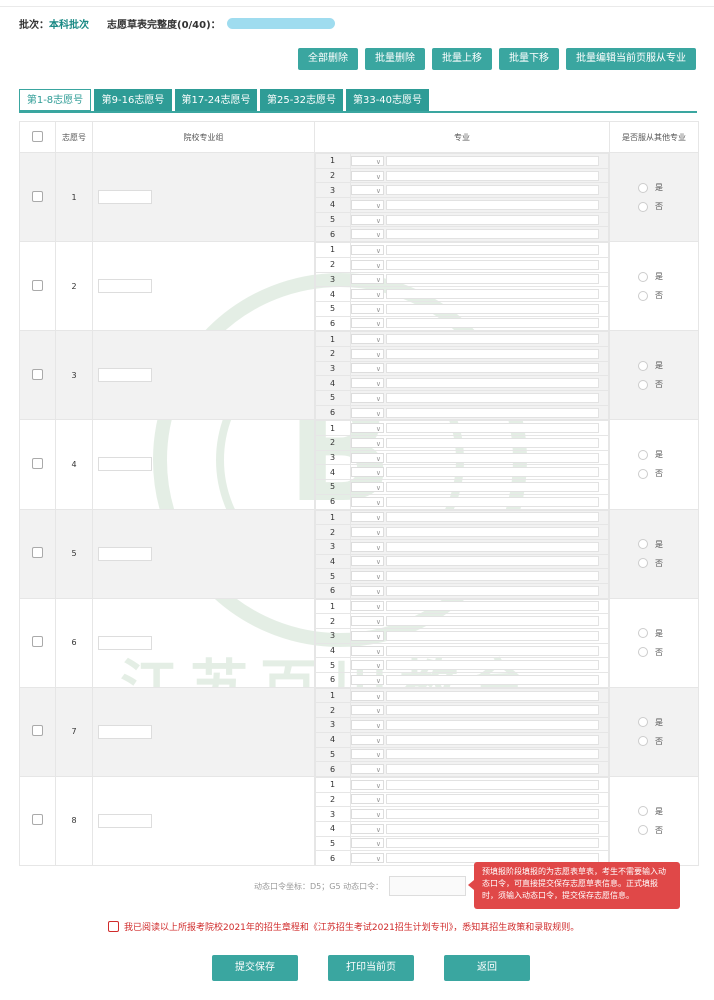 The height and width of the screenshot is (1000, 714). I want to click on batch-delete-button: 批量删除, so click(395, 59).